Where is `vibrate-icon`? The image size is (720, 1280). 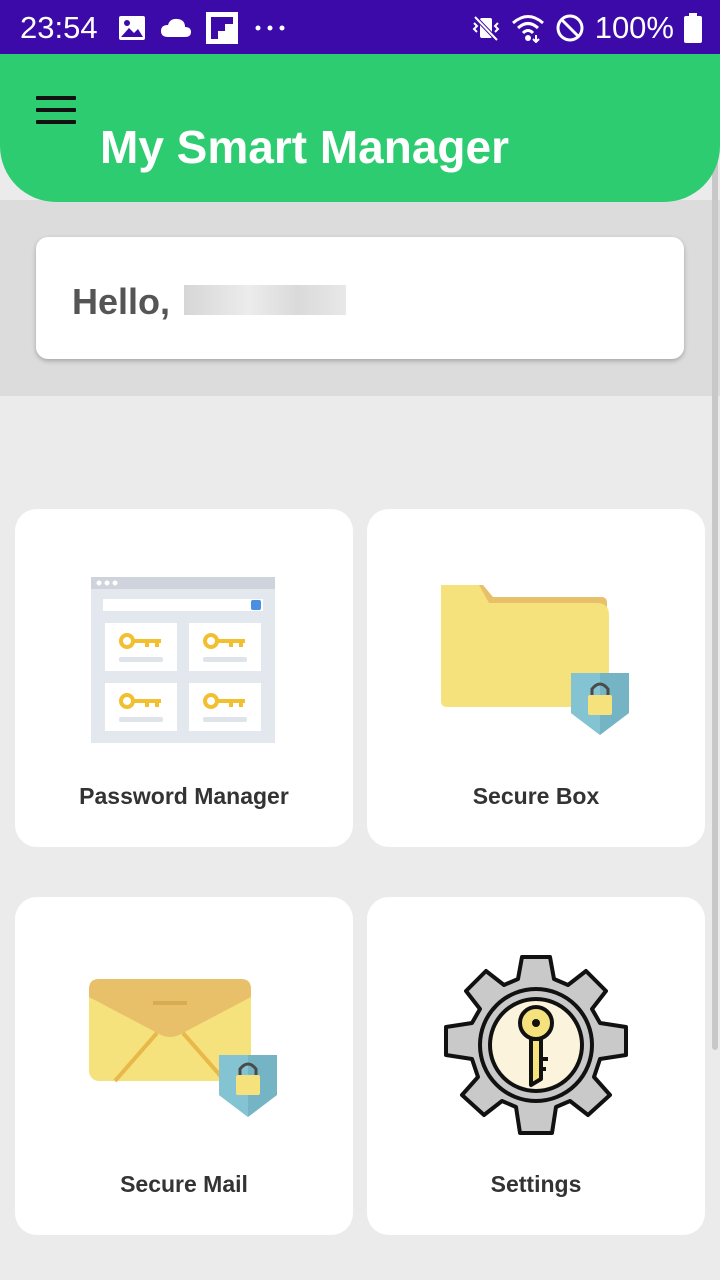 vibrate-icon is located at coordinates (486, 28).